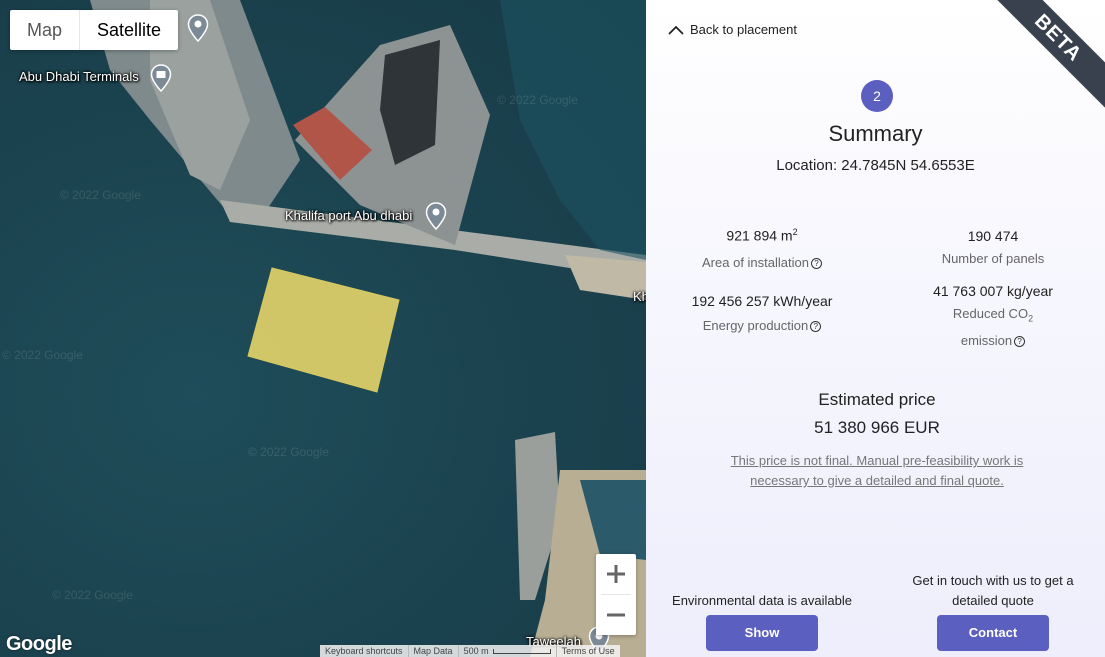  What do you see at coordinates (1045, 55) in the screenshot?
I see `beta-ribbon: BETA` at bounding box center [1045, 55].